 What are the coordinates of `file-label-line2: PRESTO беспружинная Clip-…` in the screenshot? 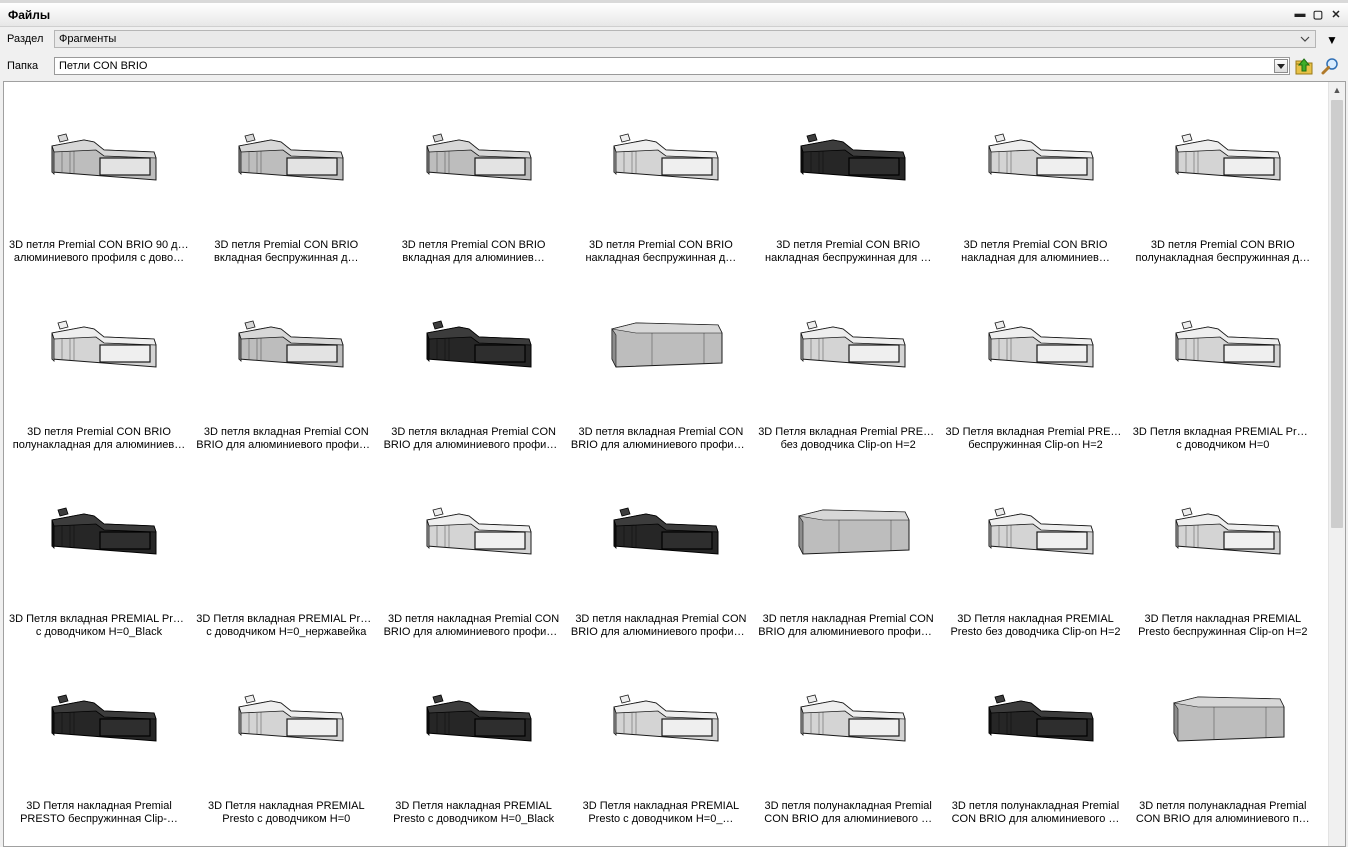 It's located at (99, 819).